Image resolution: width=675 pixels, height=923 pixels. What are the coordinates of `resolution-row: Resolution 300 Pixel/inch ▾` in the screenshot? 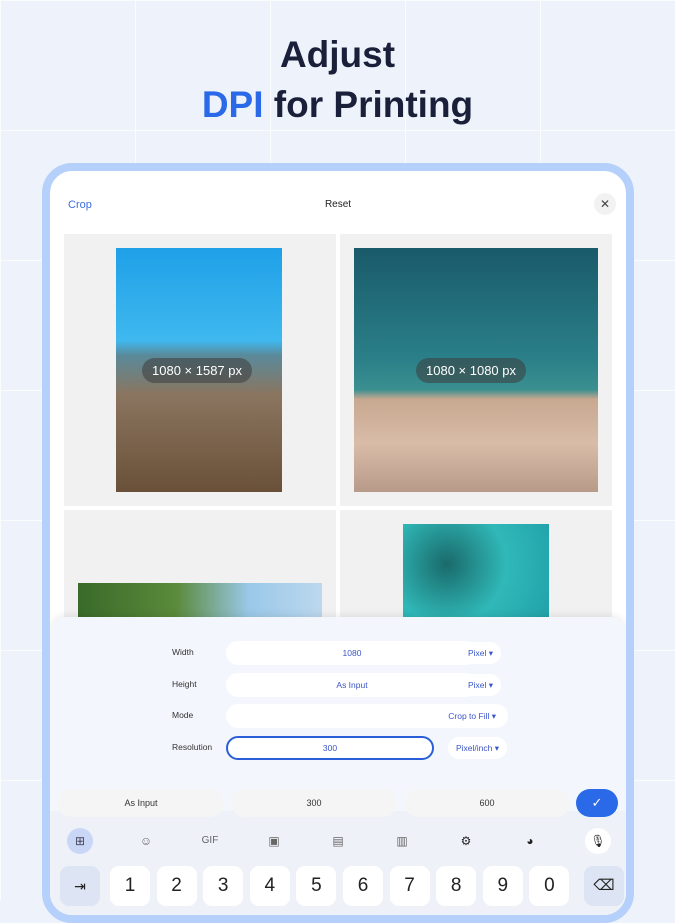 It's located at (338, 748).